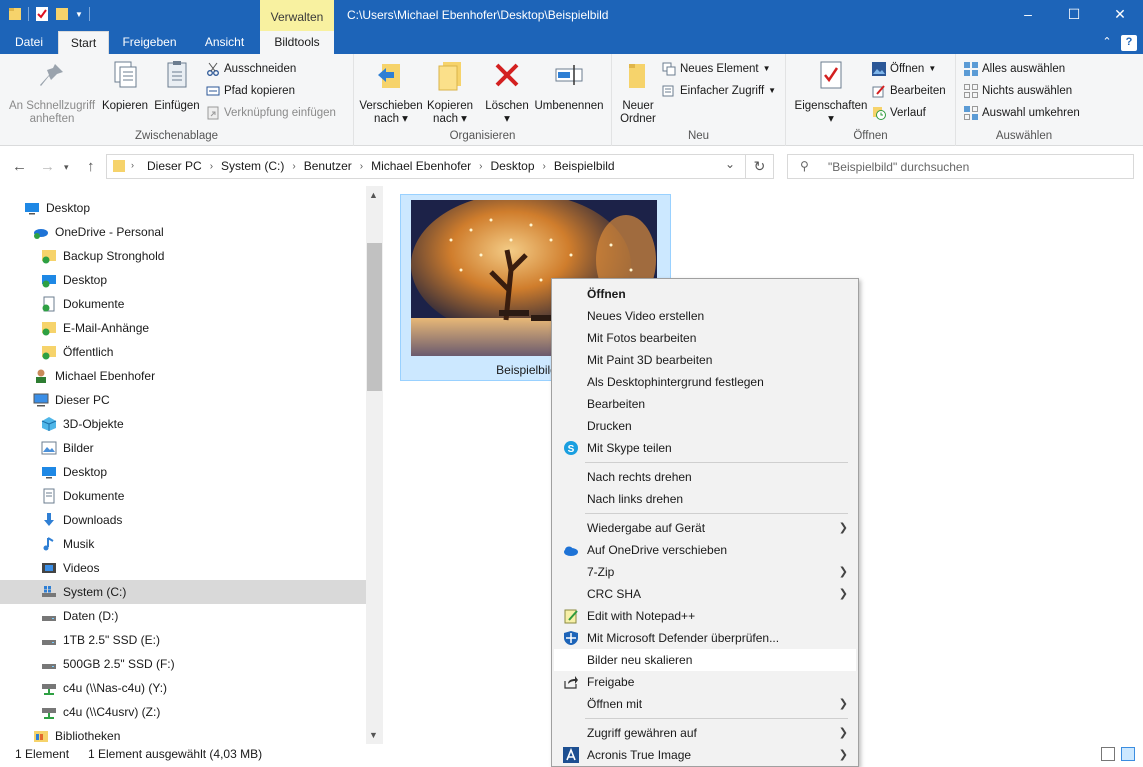 Image resolution: width=1143 pixels, height=767 pixels. What do you see at coordinates (183, 472) in the screenshot?
I see `tree-item-pc-desktop: Desktop` at bounding box center [183, 472].